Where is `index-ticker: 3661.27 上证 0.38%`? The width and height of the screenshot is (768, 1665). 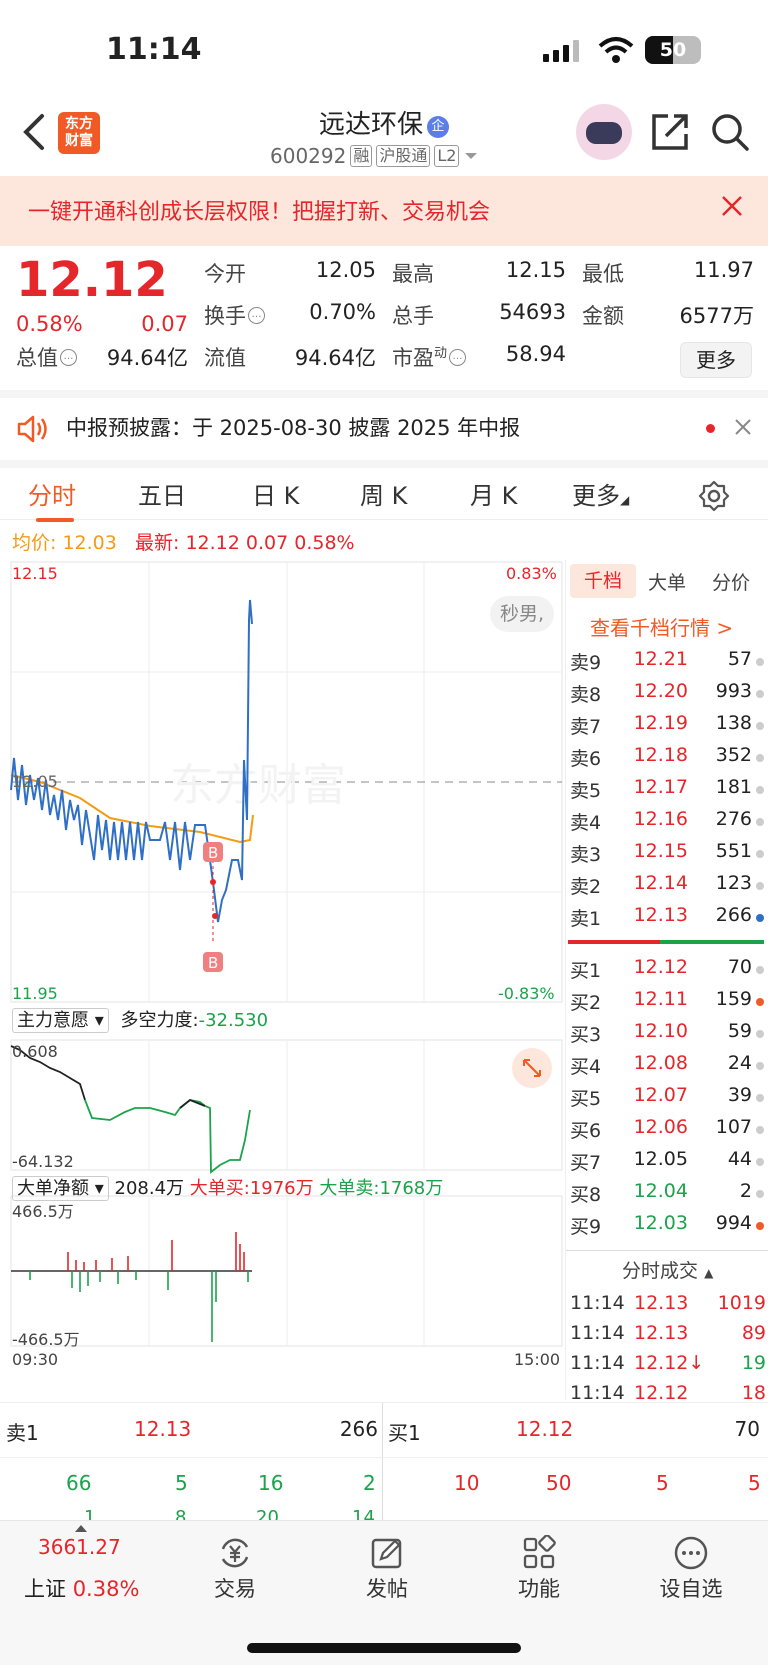 index-ticker: 3661.27 上证 0.38% is located at coordinates (82, 1571).